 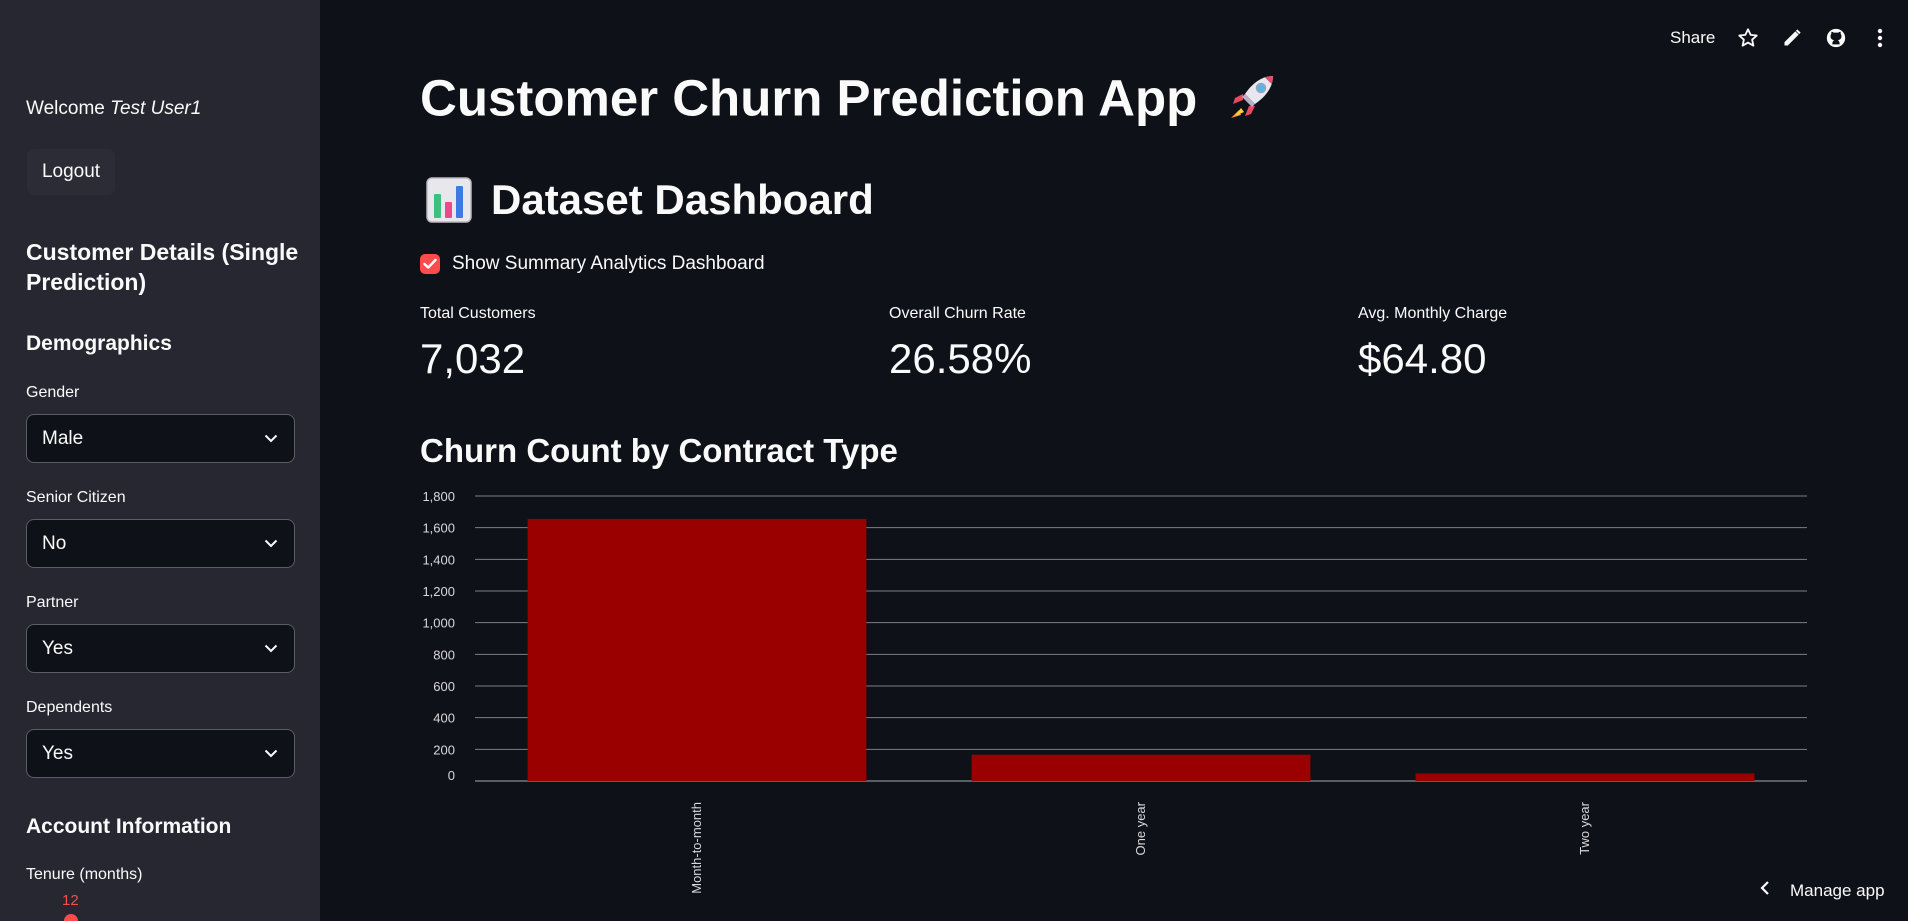 What do you see at coordinates (1748, 38) in the screenshot?
I see `star-icon` at bounding box center [1748, 38].